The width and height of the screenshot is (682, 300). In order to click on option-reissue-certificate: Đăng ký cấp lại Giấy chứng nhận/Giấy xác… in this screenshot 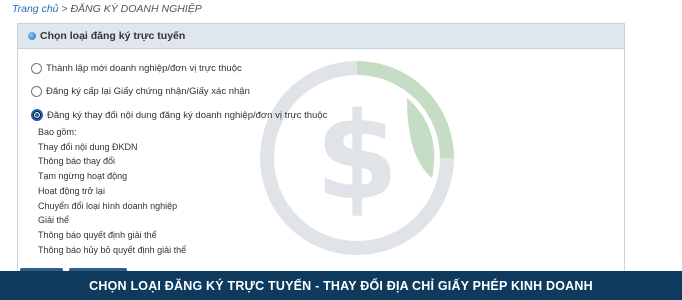, I will do `click(140, 91)`.